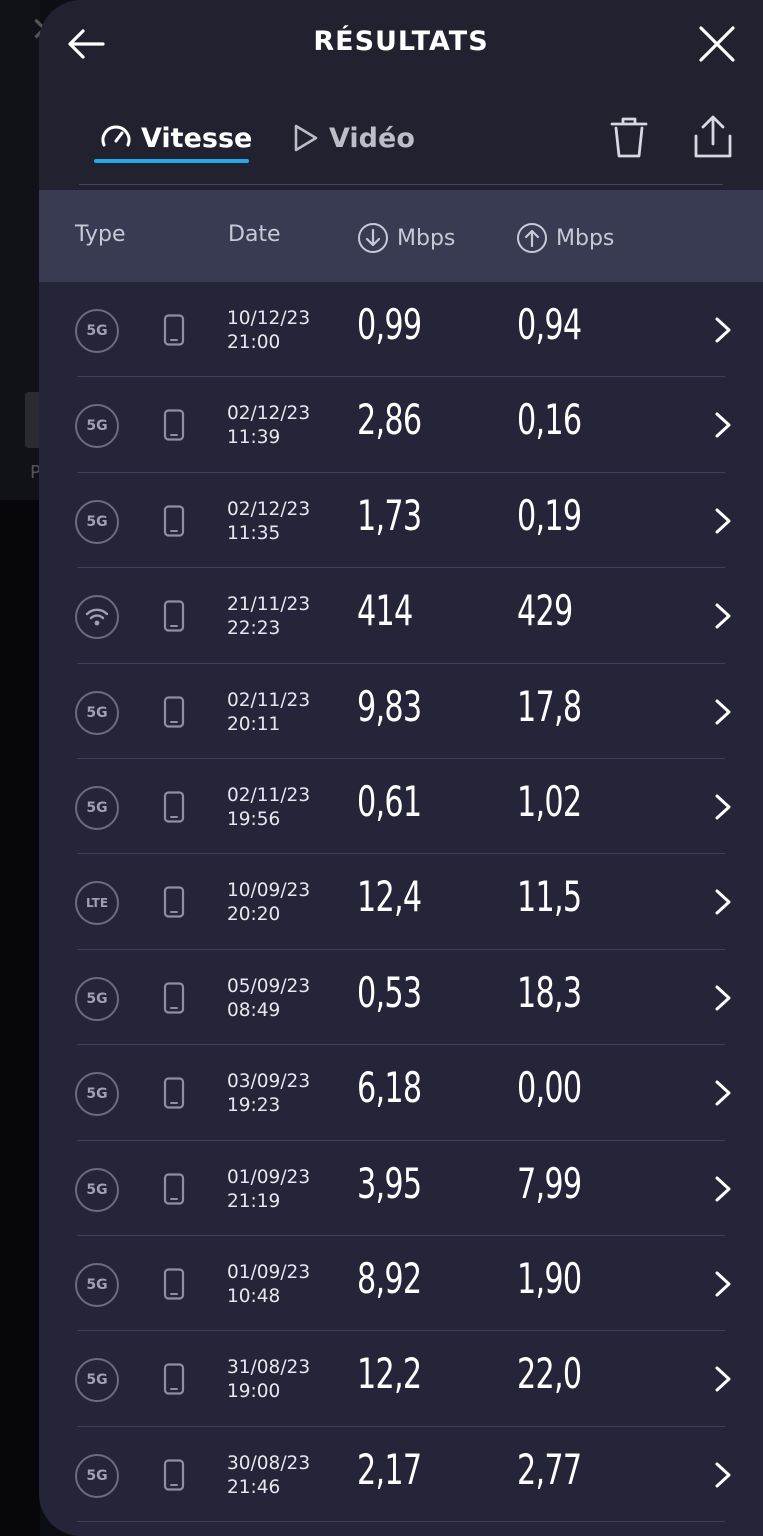 The image size is (763, 1536). Describe the element at coordinates (389, 1278) in the screenshot. I see `download-value: 8,92` at that location.